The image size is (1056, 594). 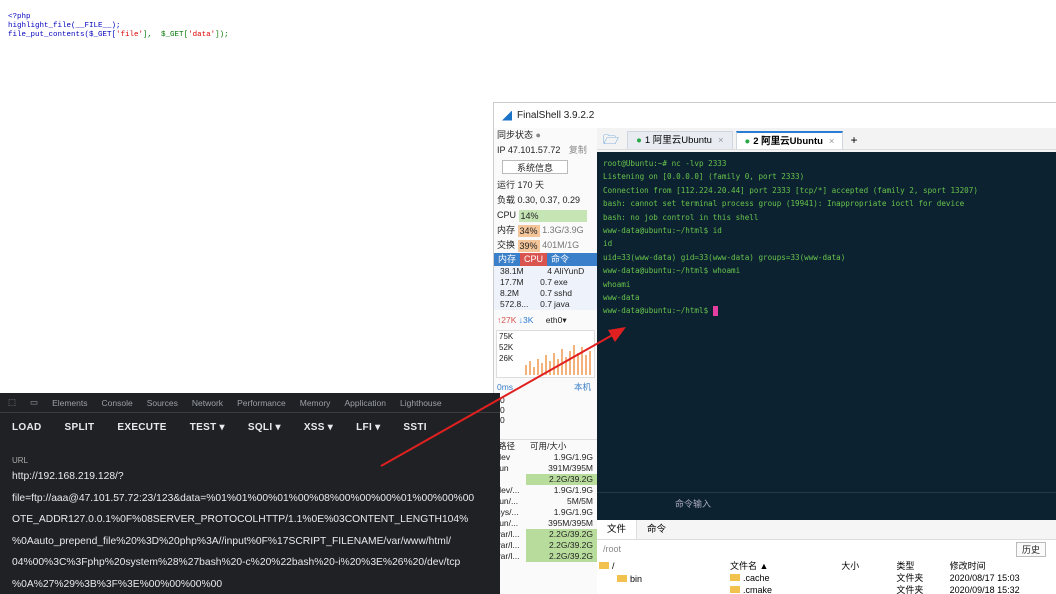 What do you see at coordinates (758, 589) in the screenshot?
I see `file-name-label: .cmake` at bounding box center [758, 589].